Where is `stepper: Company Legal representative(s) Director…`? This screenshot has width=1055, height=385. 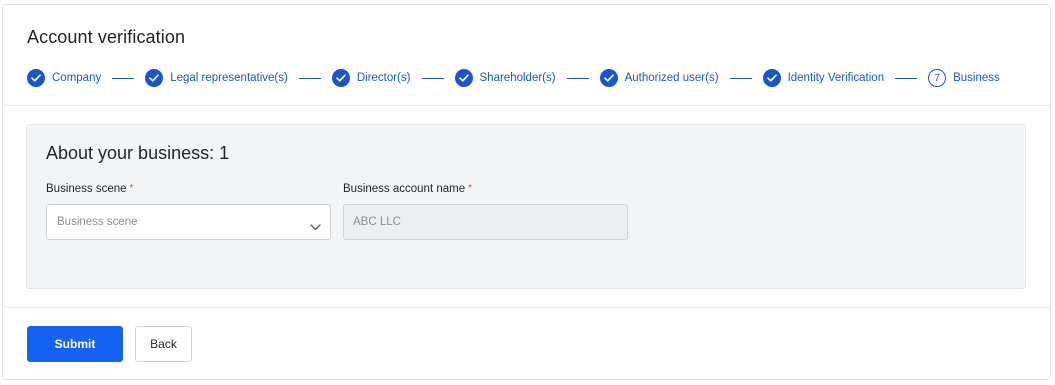 stepper: Company Legal representative(s) Director… is located at coordinates (513, 78).